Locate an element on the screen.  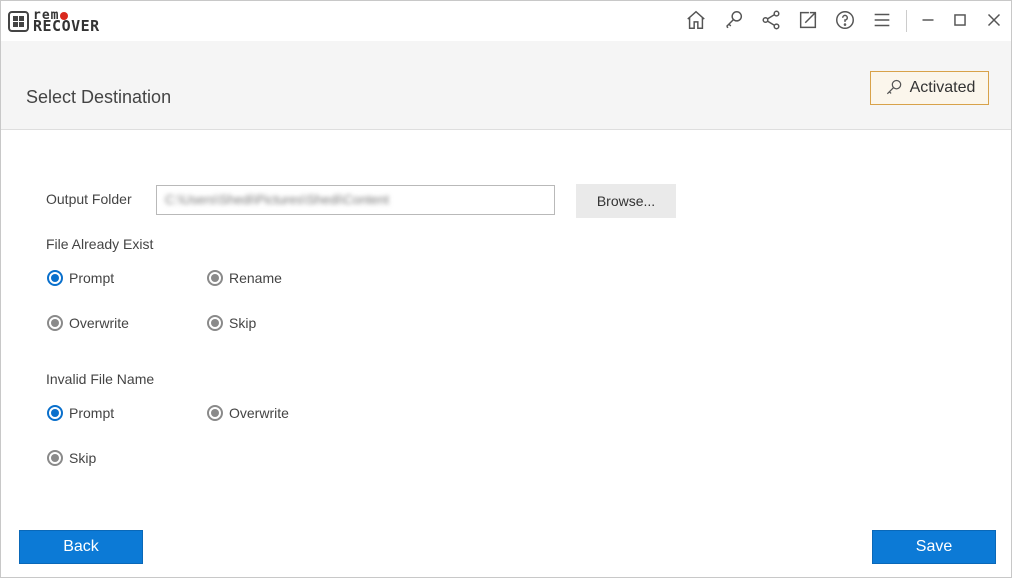
menu-icon is located at coordinates (882, 20).